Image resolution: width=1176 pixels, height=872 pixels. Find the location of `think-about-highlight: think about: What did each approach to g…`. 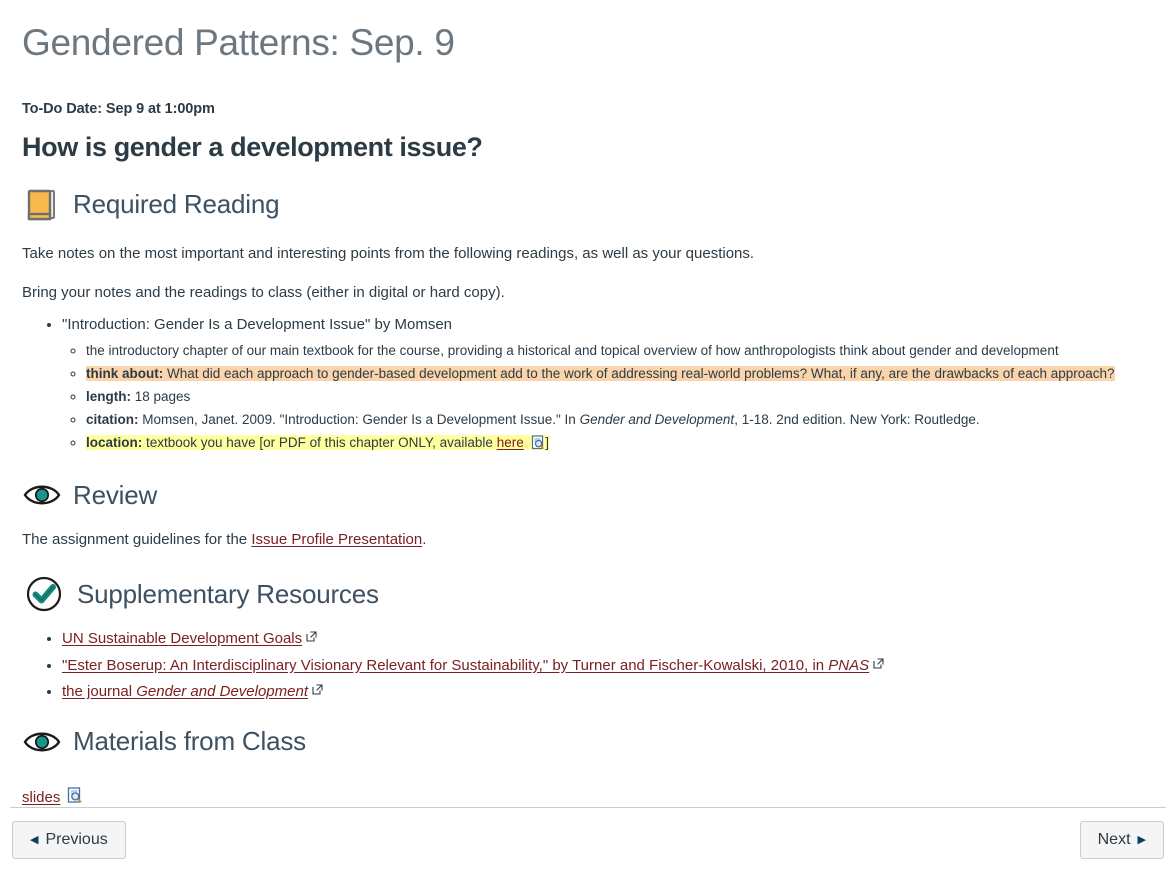

think-about-highlight: think about: What did each approach to g… is located at coordinates (600, 373).